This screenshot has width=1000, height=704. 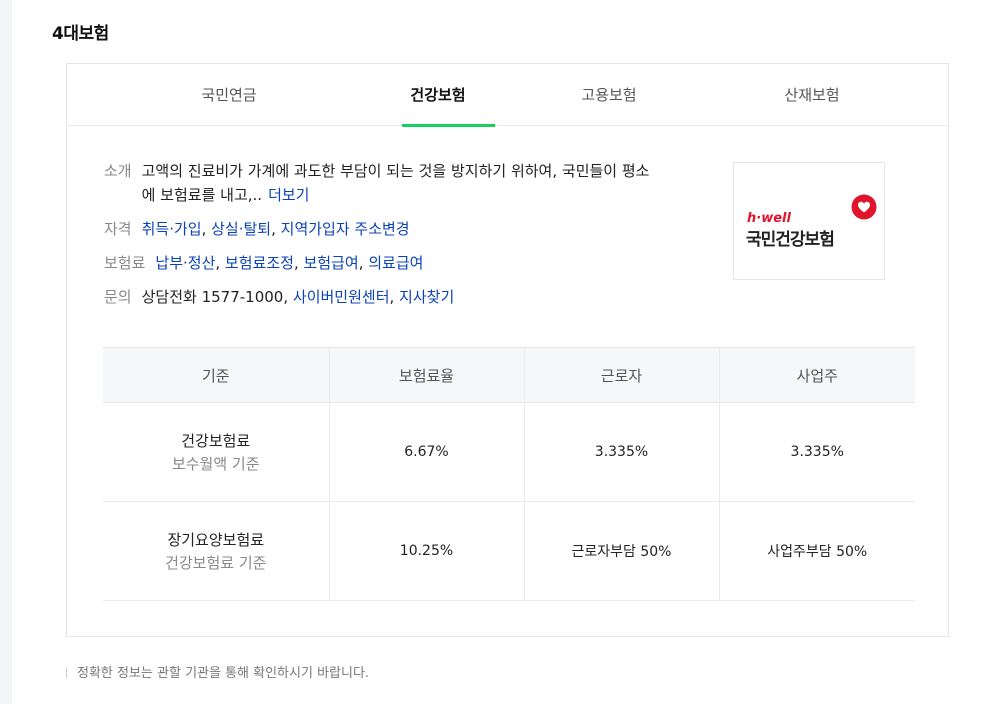 I want to click on table-header-row: 기준 보험료율 근로자 사업주, so click(x=509, y=375).